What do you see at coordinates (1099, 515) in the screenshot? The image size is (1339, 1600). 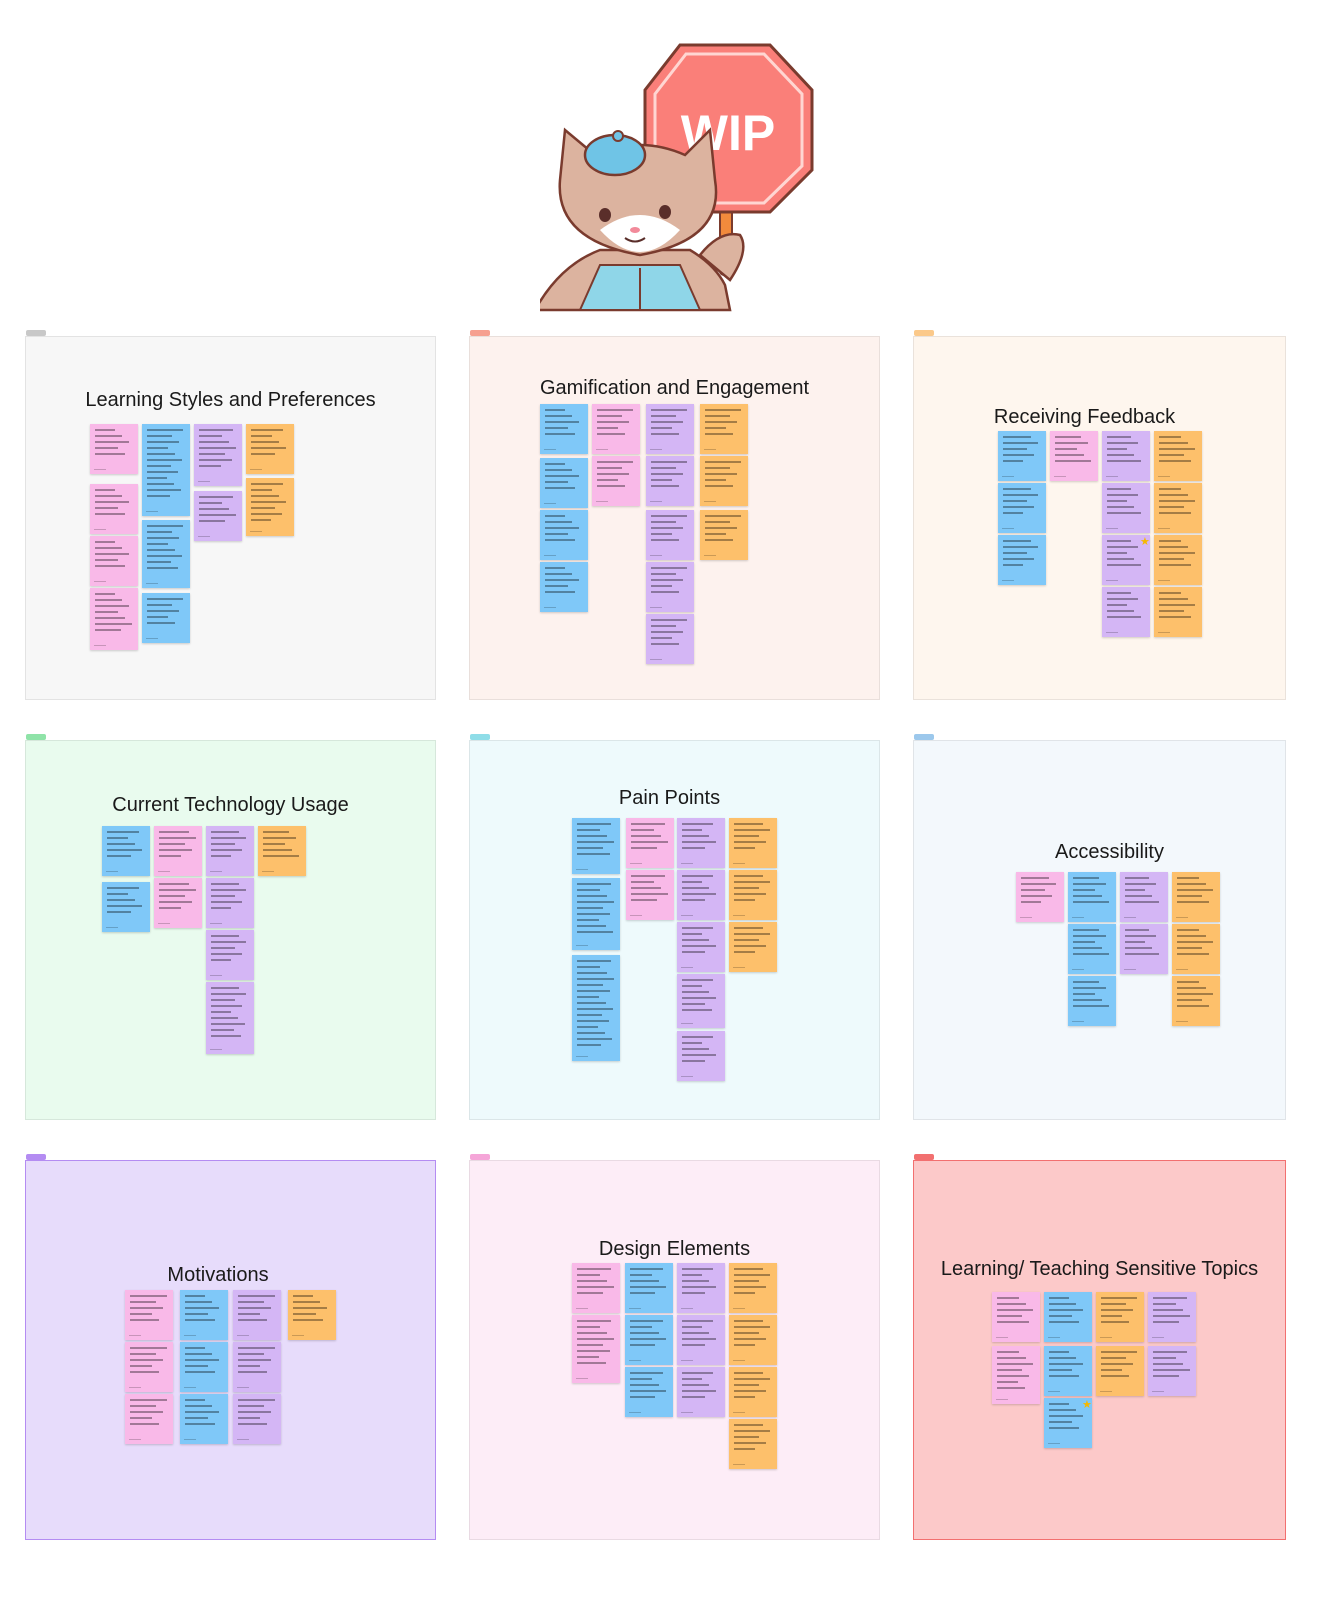 I see `section-receiving-feedback: Receiving Feedback` at bounding box center [1099, 515].